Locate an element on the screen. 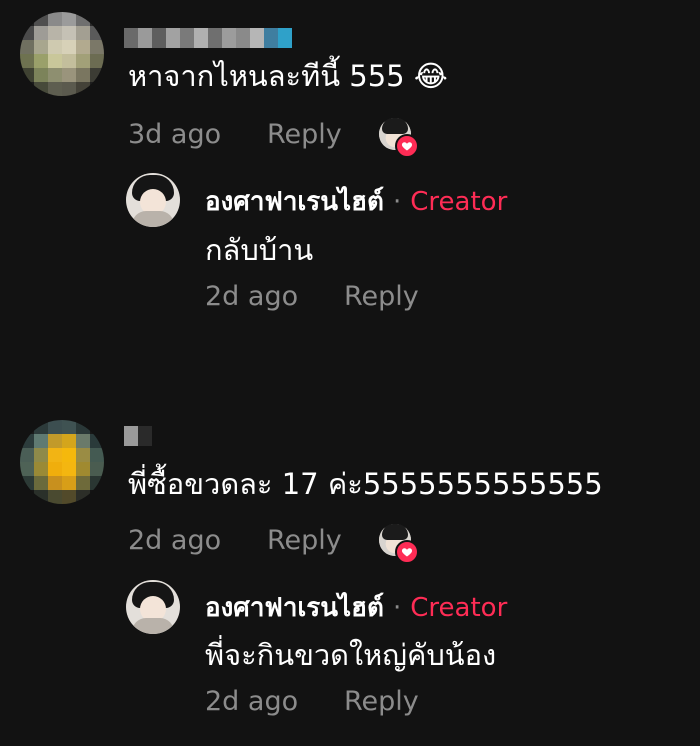 The height and width of the screenshot is (746, 700). laughing-emoji: 😂 is located at coordinates (430, 76).